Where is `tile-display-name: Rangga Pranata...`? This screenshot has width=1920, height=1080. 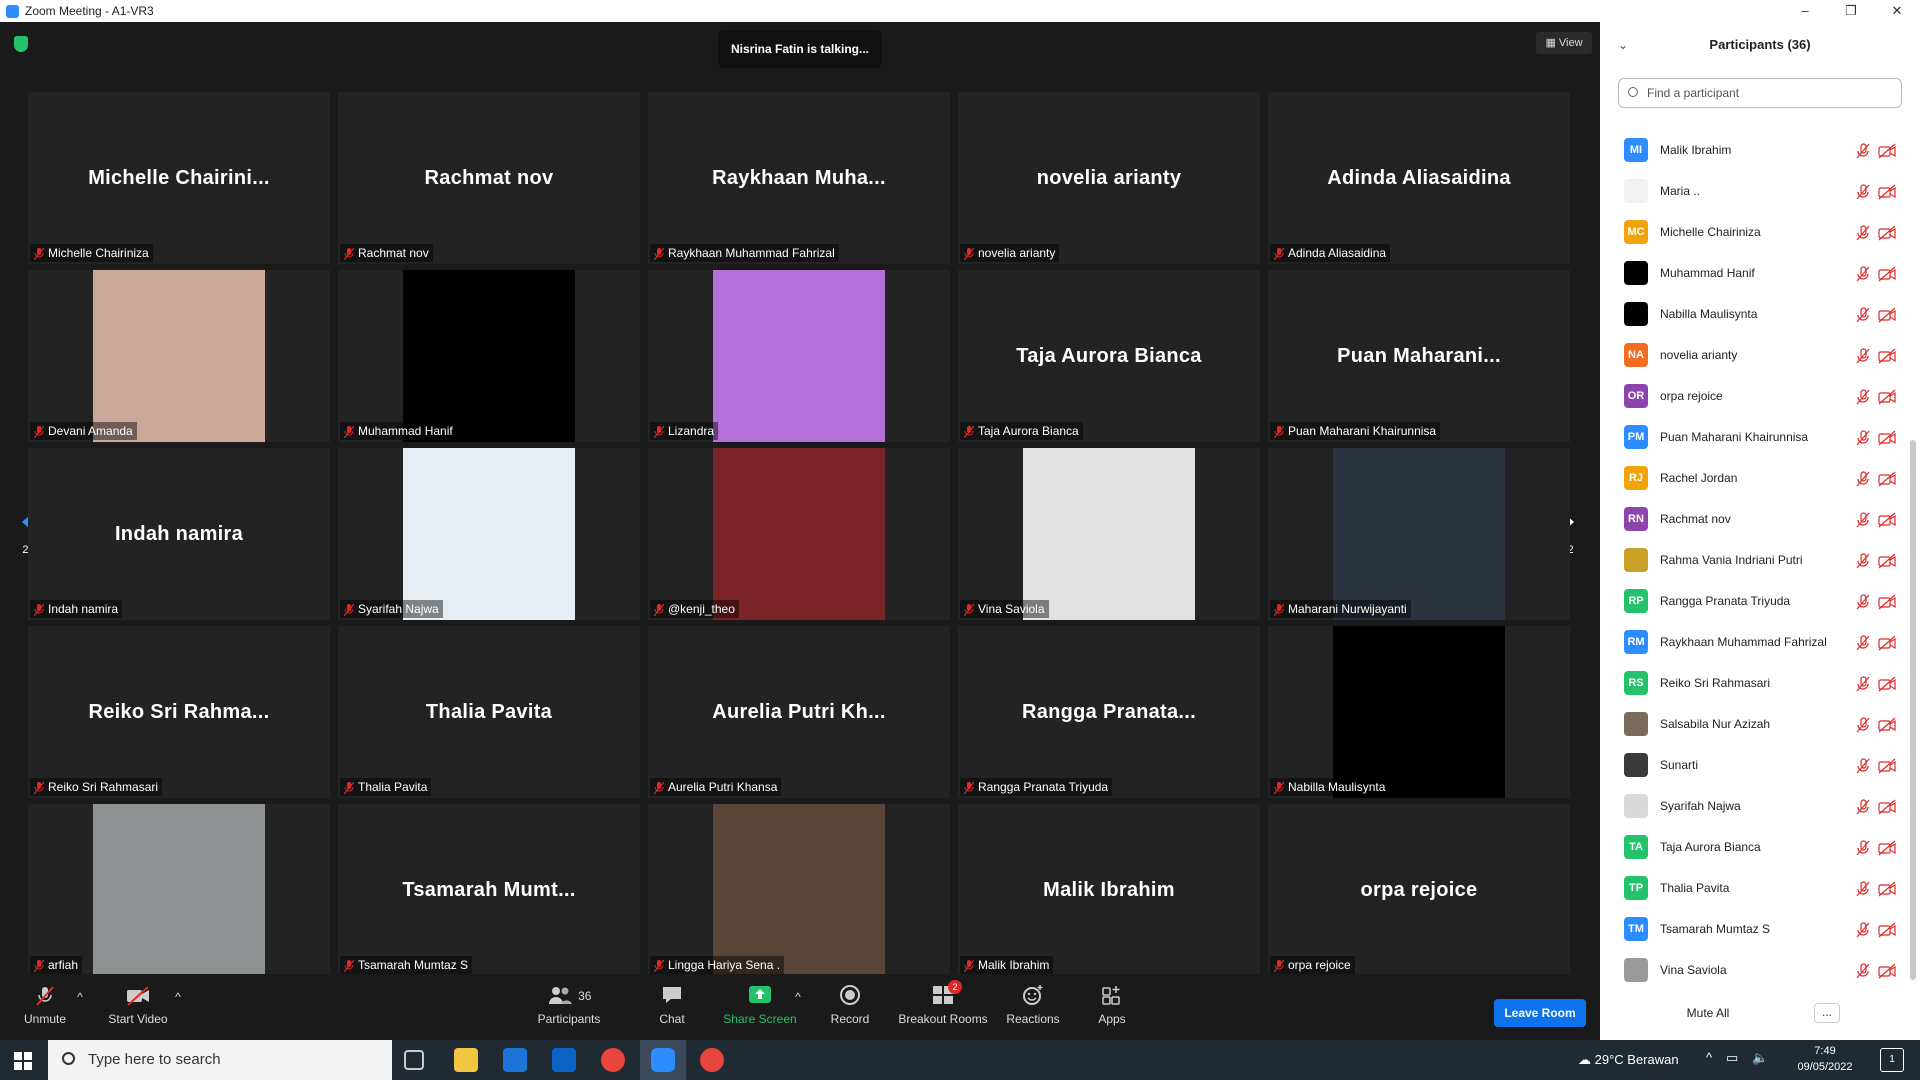
tile-display-name: Rangga Pranata... is located at coordinates (1109, 711).